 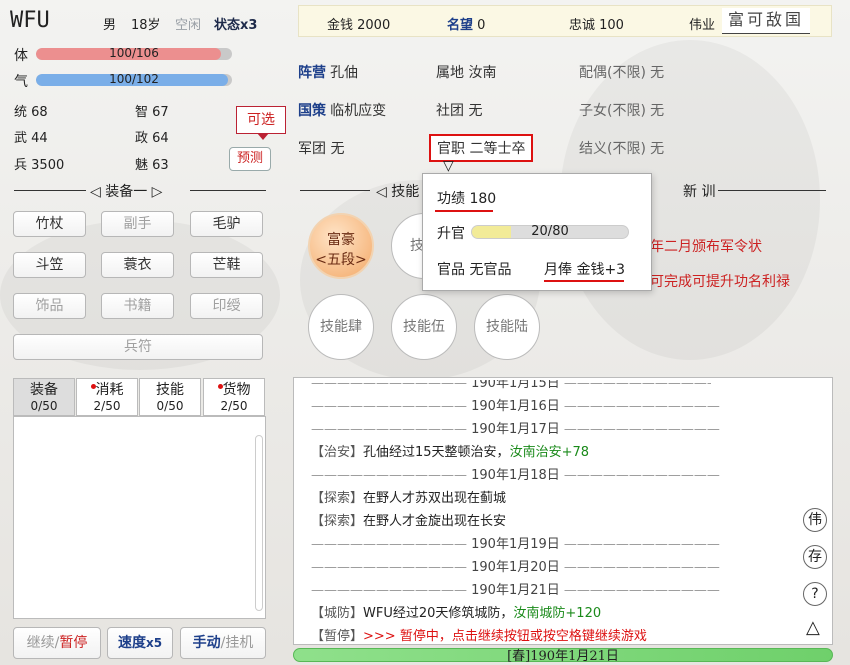 I want to click on skills-header: ◁ 技能, so click(x=397, y=191).